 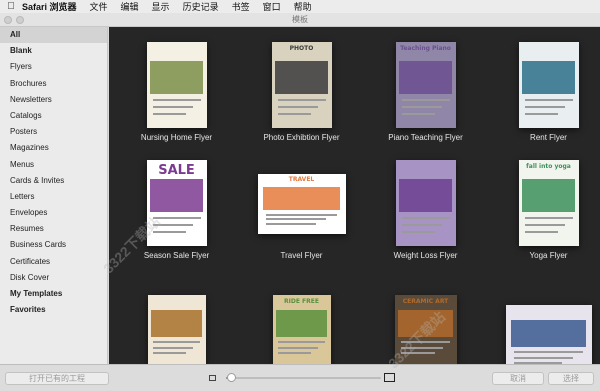 I want to click on sidebar-item: All, so click(x=53, y=35).